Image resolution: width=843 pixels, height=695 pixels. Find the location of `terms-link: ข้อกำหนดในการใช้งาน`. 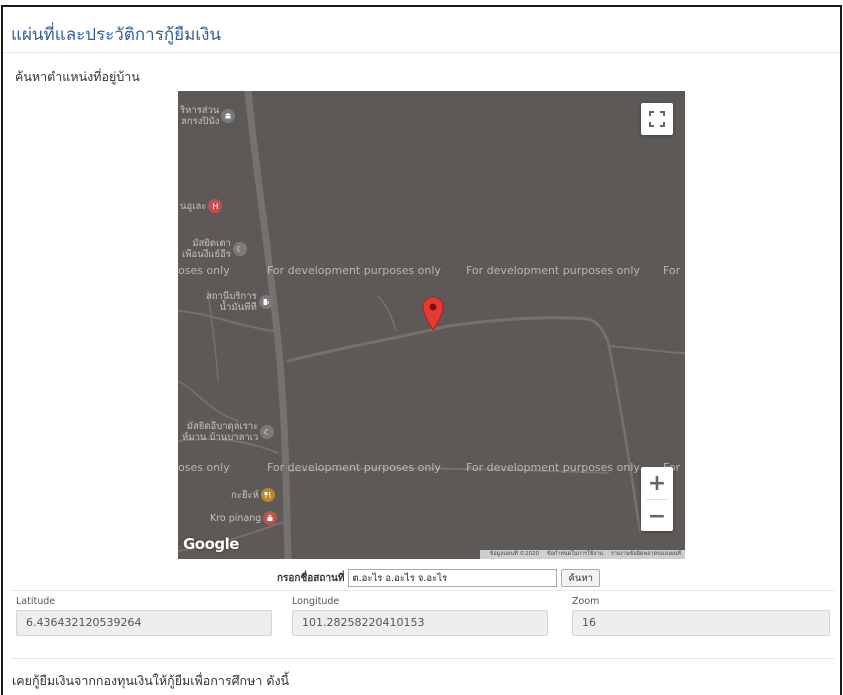

terms-link: ข้อกำหนดในการใช้งาน is located at coordinates (575, 554).